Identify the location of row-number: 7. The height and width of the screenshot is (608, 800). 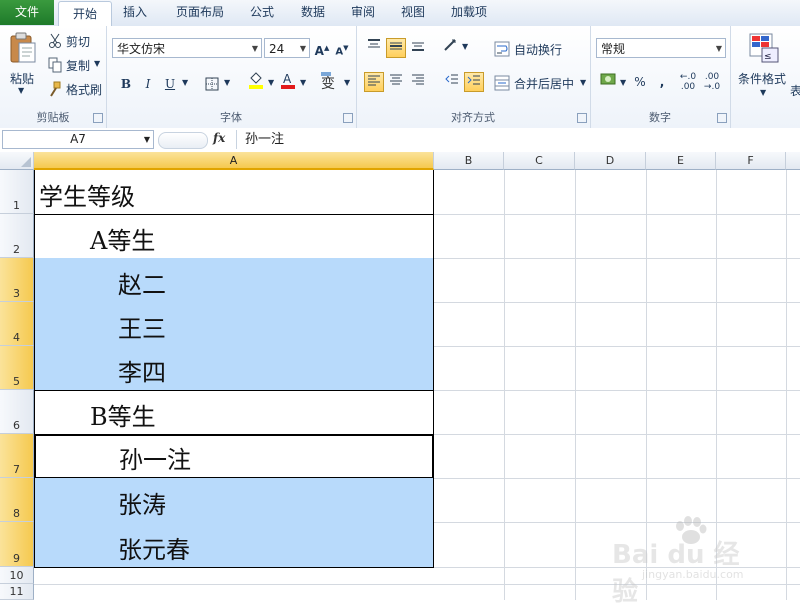
(16, 469).